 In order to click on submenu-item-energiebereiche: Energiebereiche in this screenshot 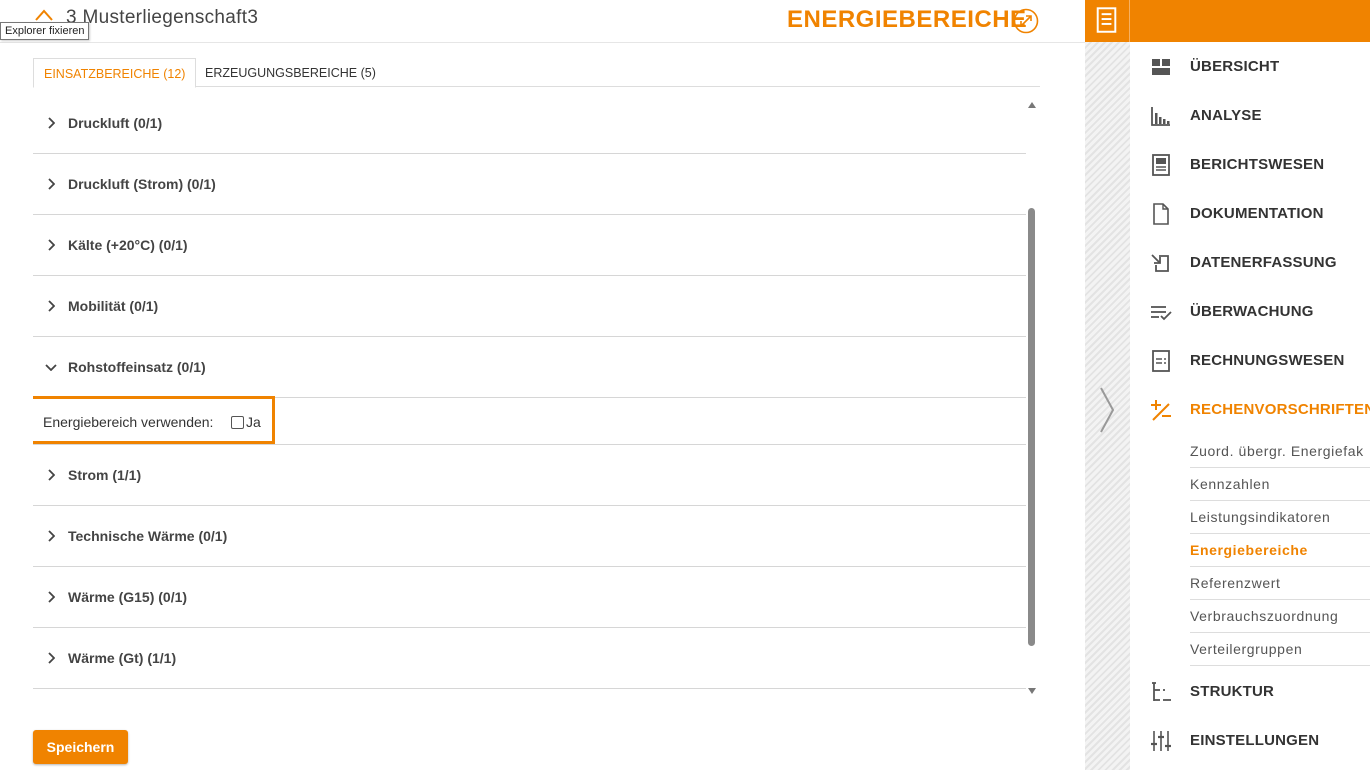, I will do `click(1280, 550)`.